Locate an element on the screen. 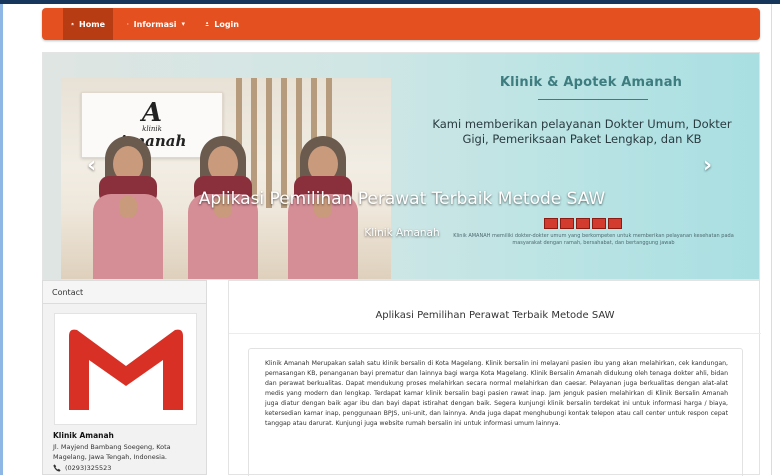 The width and height of the screenshot is (780, 476). clinic-phone: (0293)325523 is located at coordinates (82, 468).